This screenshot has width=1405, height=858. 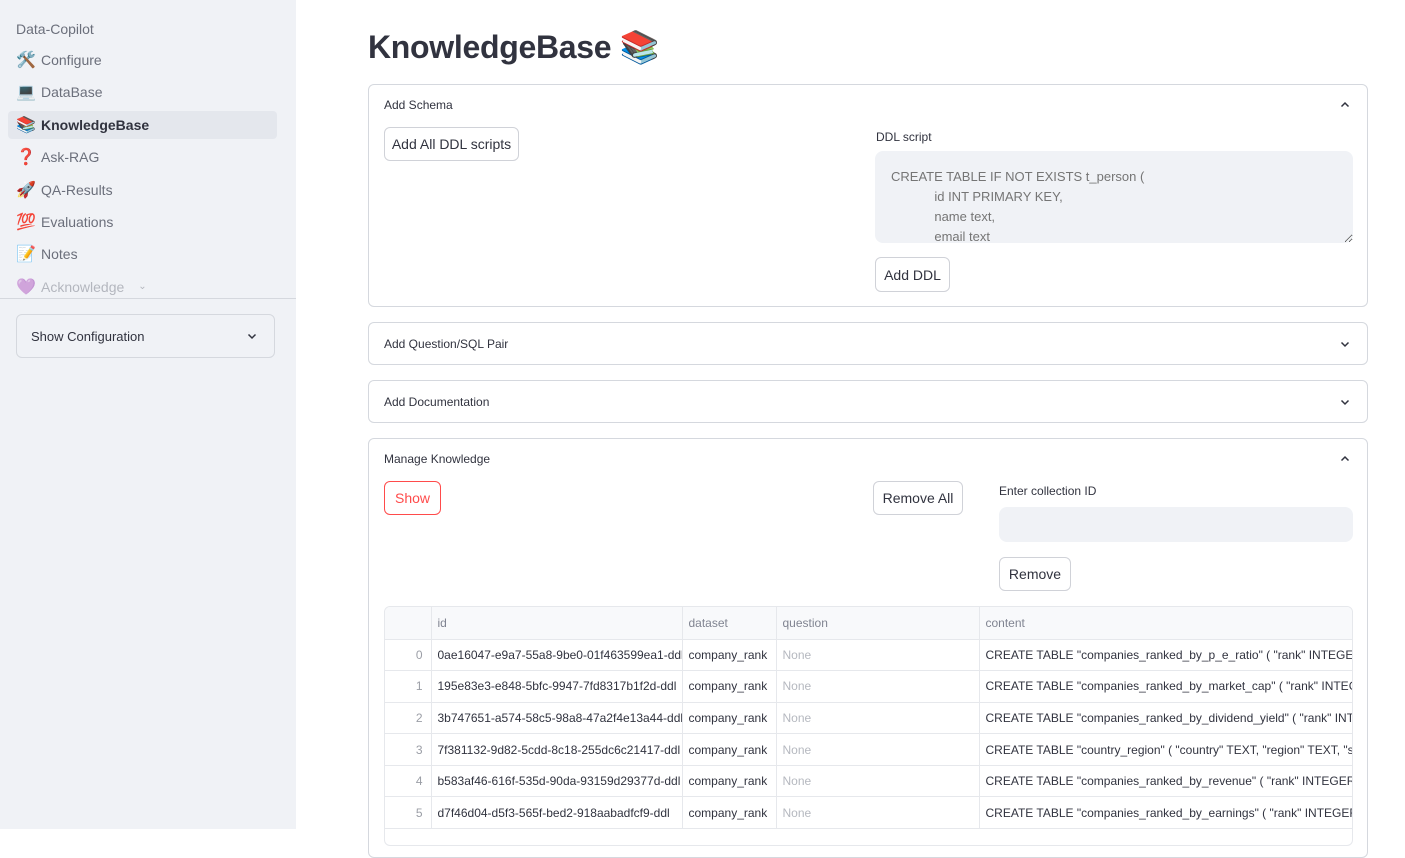 What do you see at coordinates (26, 158) in the screenshot?
I see `question-mark-icon: ❓` at bounding box center [26, 158].